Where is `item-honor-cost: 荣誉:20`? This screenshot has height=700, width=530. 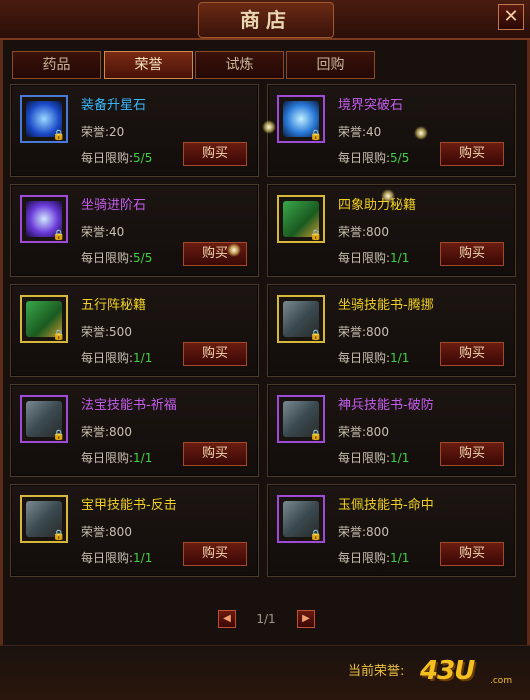 item-honor-cost: 荣誉:20 is located at coordinates (103, 132).